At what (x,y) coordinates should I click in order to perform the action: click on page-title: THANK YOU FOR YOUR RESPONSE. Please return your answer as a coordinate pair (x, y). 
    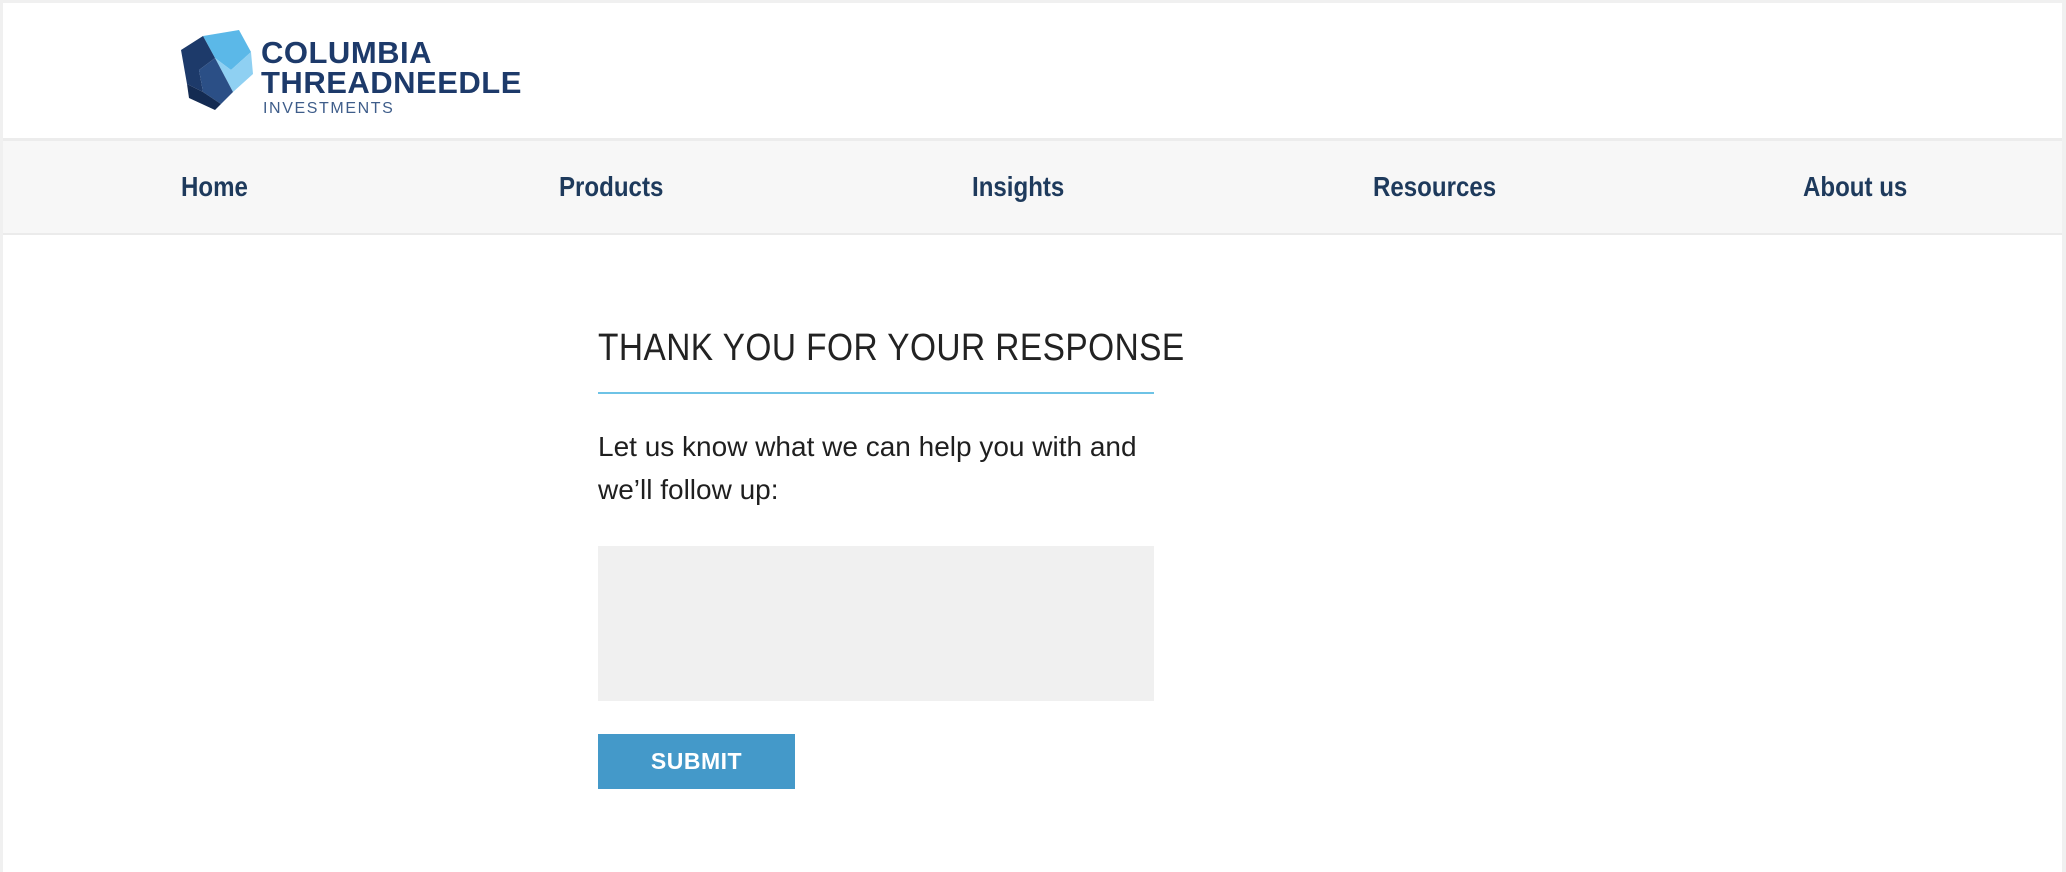
    Looking at the image, I should click on (891, 348).